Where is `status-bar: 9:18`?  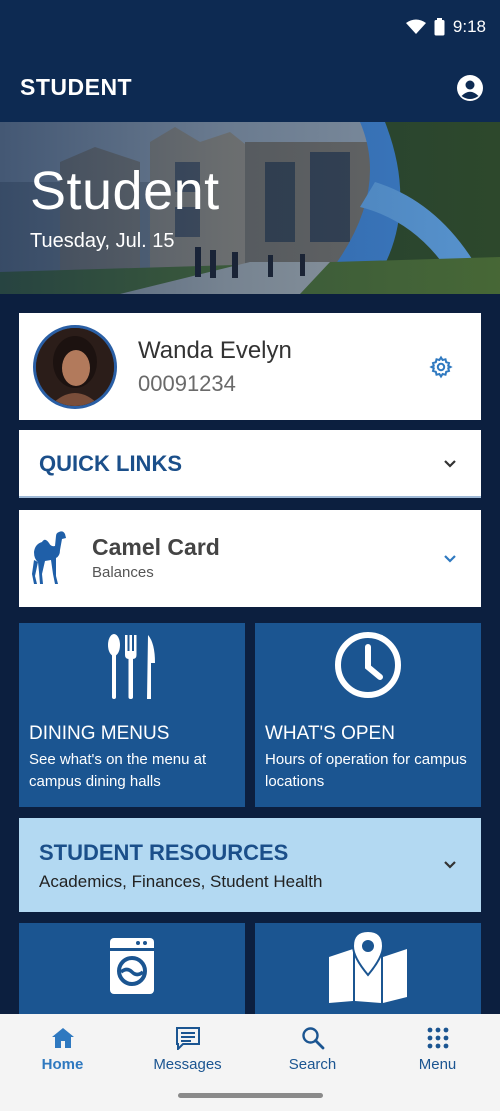 status-bar: 9:18 is located at coordinates (250, 27).